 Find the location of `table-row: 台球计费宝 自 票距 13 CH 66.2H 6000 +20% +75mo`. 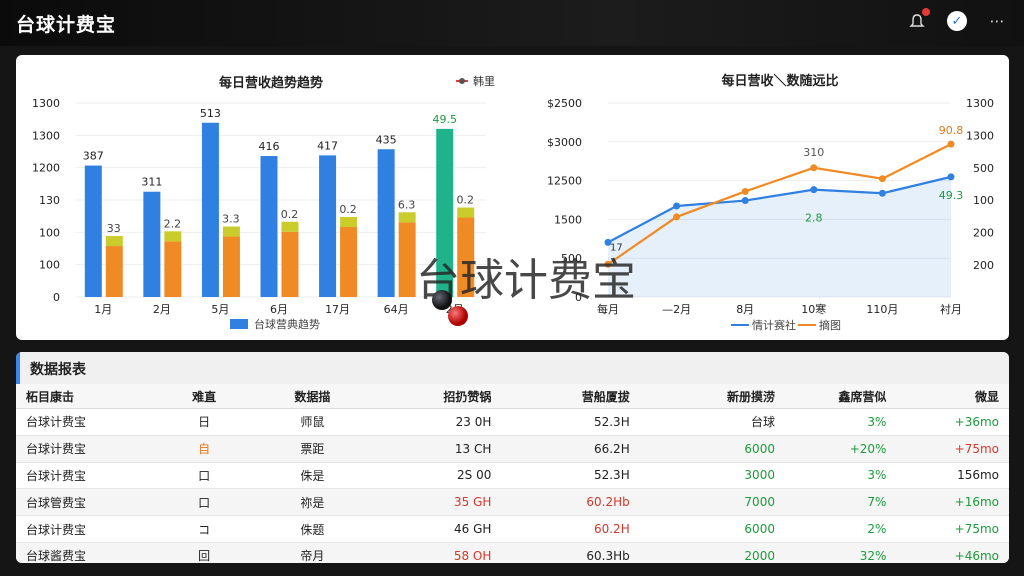

table-row: 台球计费宝 自 票距 13 CH 66.2H 6000 +20% +75mo is located at coordinates (512, 449).